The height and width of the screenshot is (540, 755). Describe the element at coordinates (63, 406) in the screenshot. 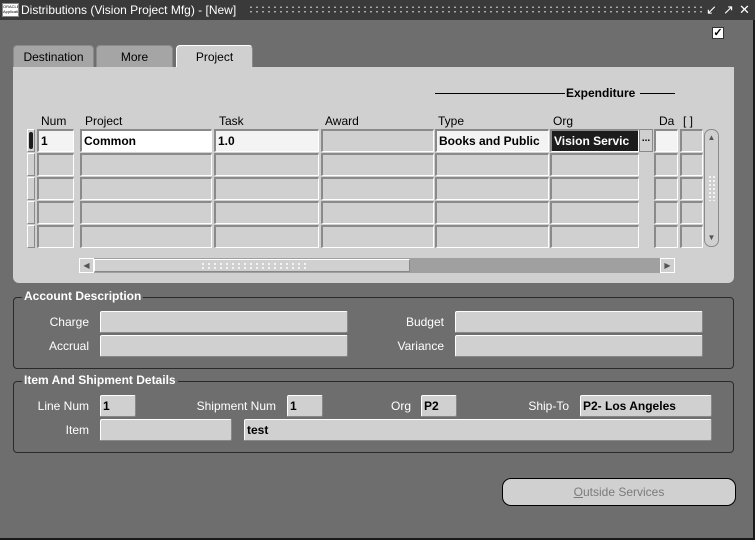

I see `line-num-label: Line Num` at that location.